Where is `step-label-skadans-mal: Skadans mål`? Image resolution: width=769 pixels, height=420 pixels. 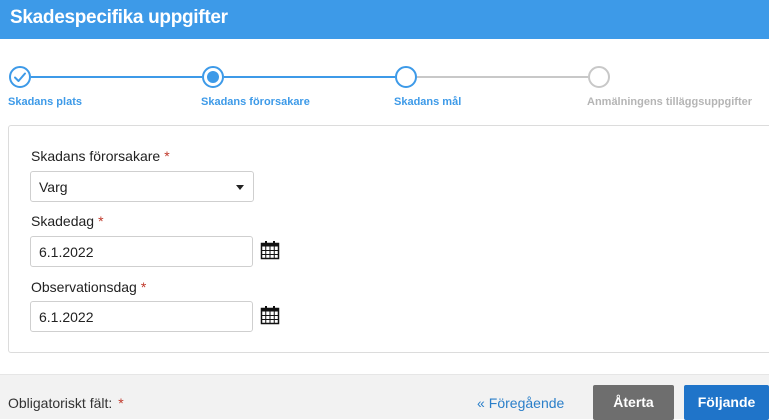 step-label-skadans-mal: Skadans mål is located at coordinates (427, 102).